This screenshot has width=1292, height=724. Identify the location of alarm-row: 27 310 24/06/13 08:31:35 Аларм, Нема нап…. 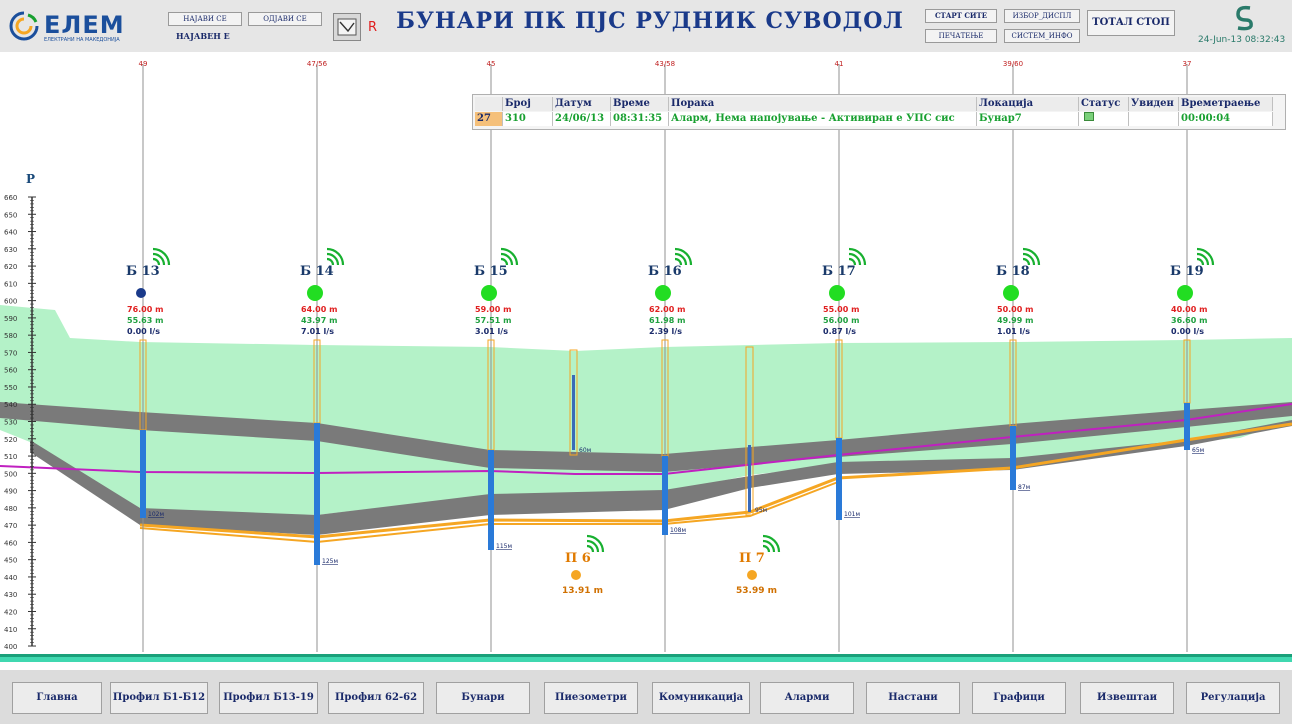
(874, 119).